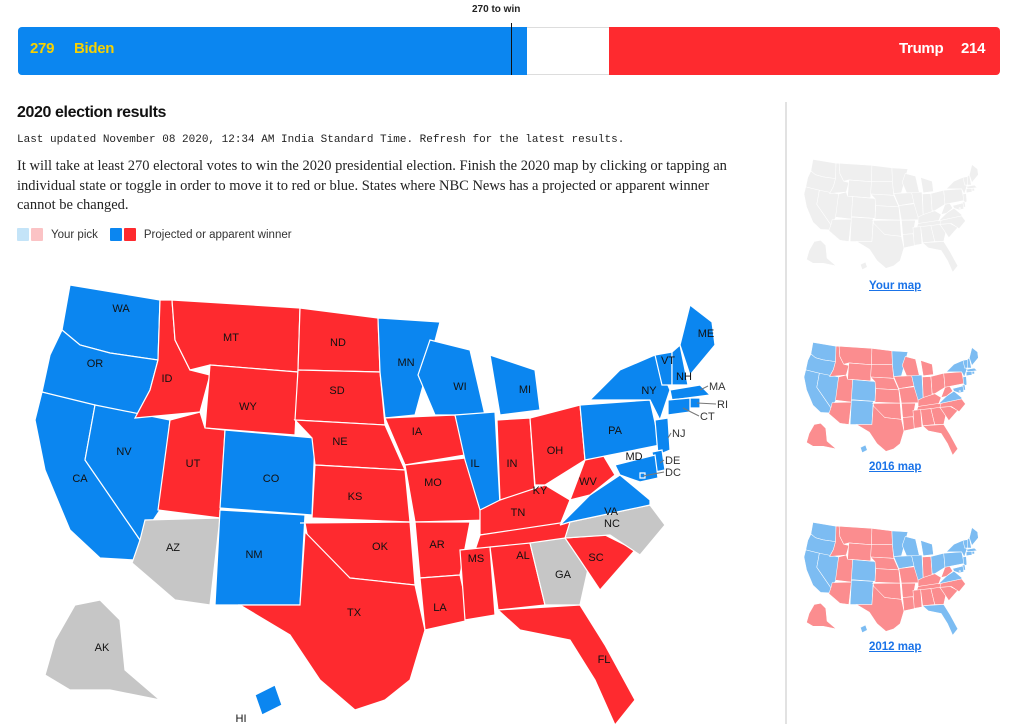  What do you see at coordinates (895, 467) in the screenshot?
I see `map-2016-link: 2016 map` at bounding box center [895, 467].